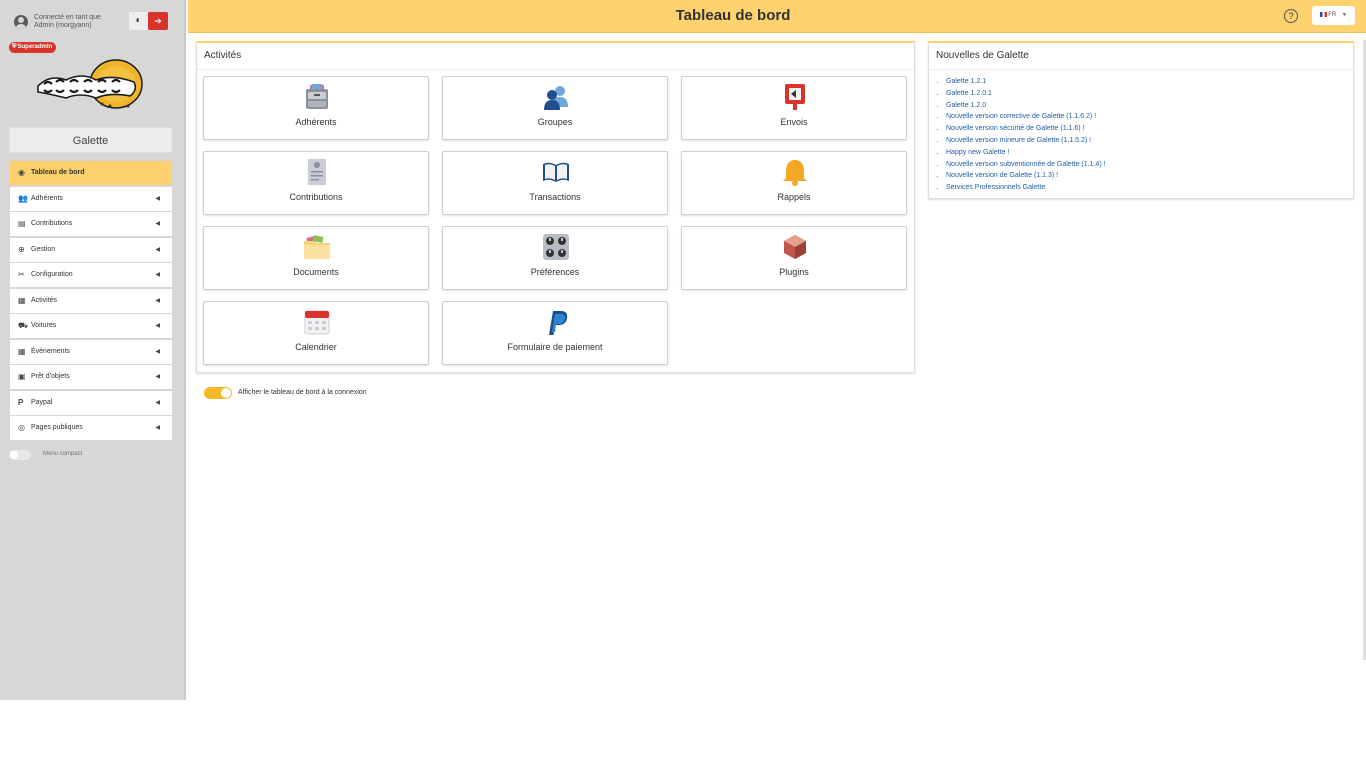 The width and height of the screenshot is (1366, 768). Describe the element at coordinates (555, 272) in the screenshot. I see `tile-label: Préférences` at that location.